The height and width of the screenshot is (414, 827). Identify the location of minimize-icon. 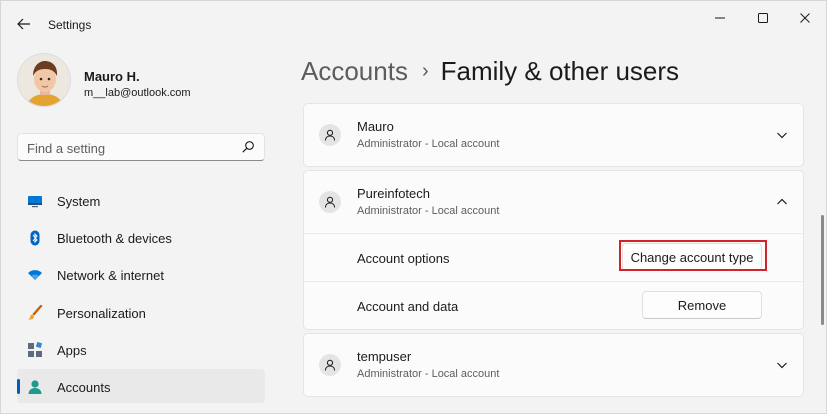
(720, 18).